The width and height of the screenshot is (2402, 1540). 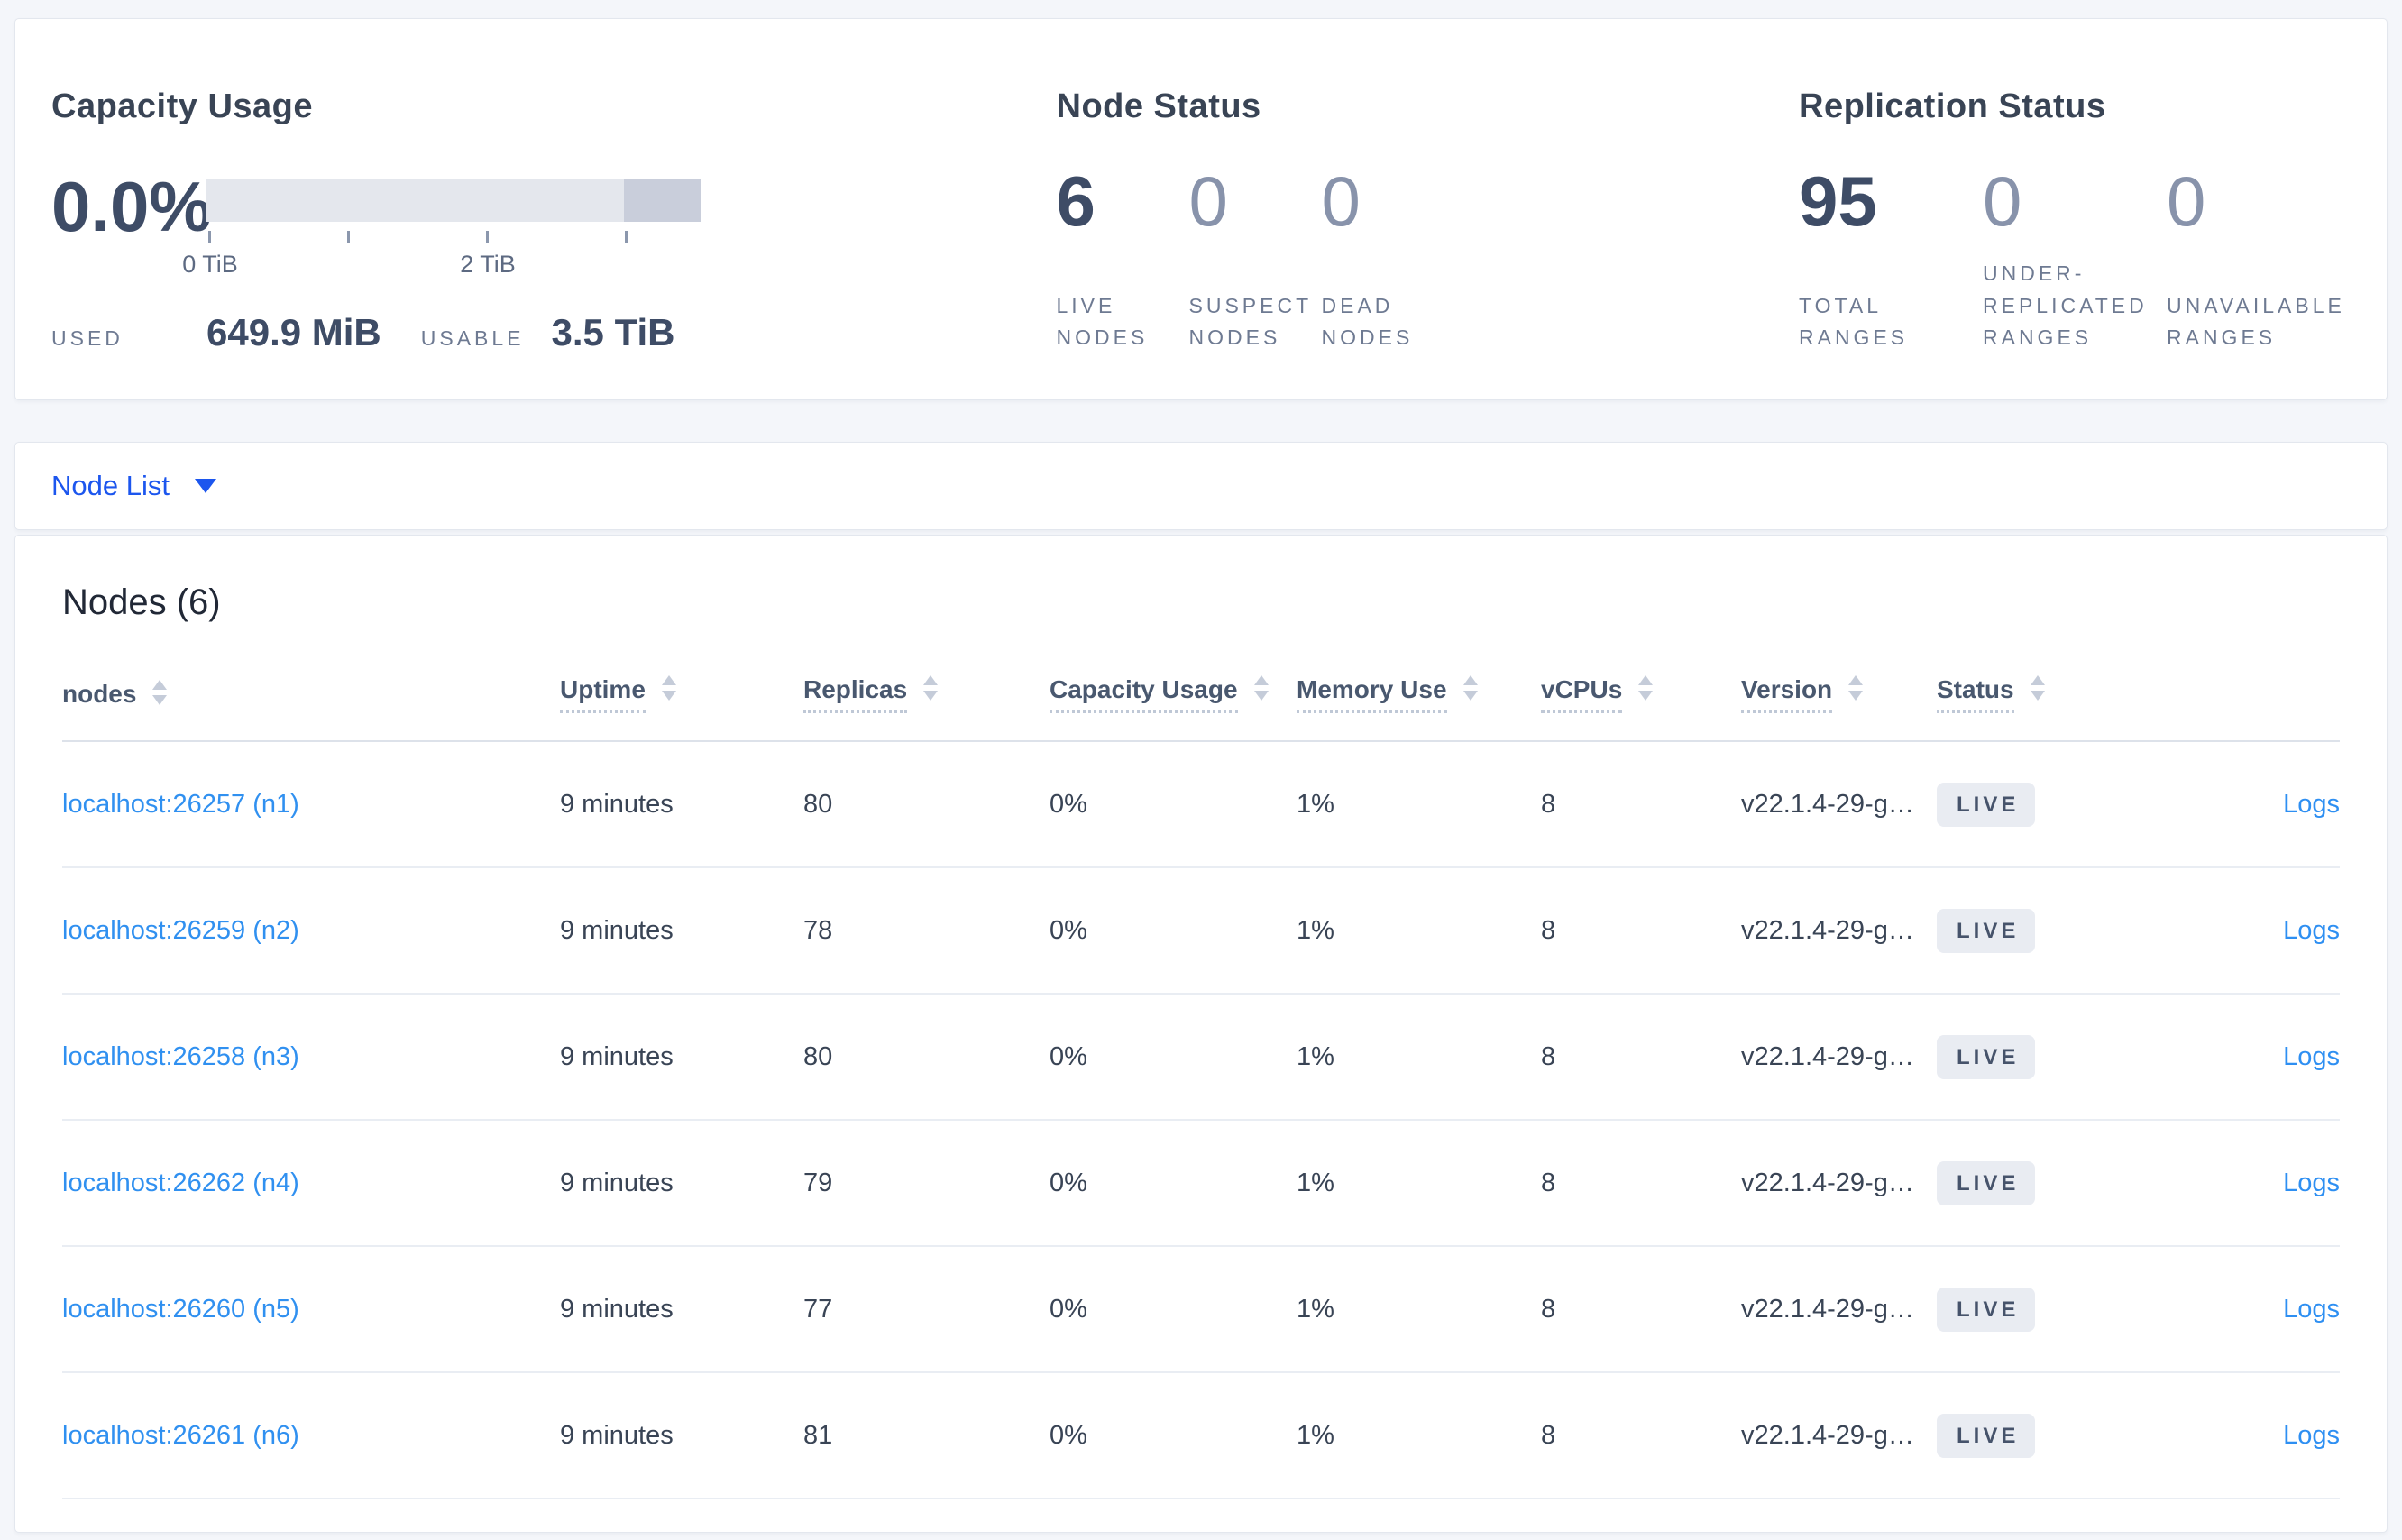 What do you see at coordinates (855, 694) in the screenshot?
I see `column-header-label: Replicas` at bounding box center [855, 694].